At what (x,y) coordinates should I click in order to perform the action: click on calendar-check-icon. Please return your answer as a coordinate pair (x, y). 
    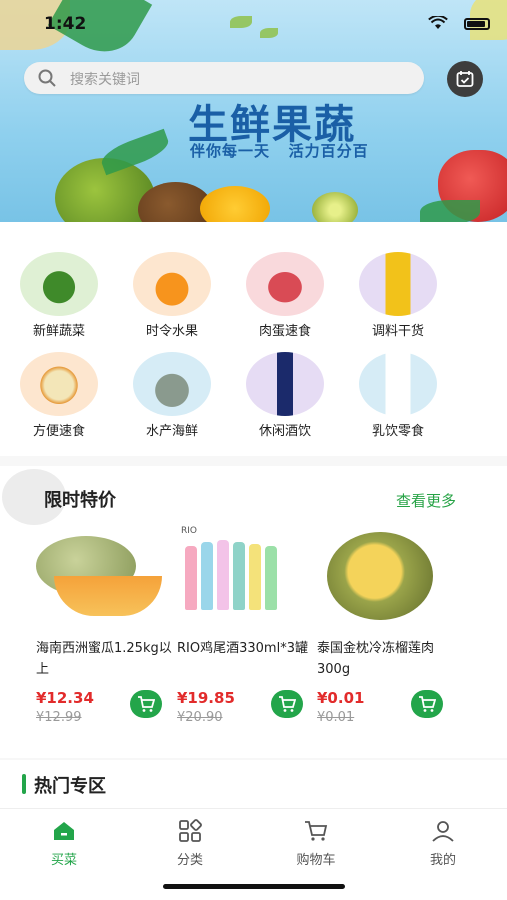
    Looking at the image, I should click on (465, 79).